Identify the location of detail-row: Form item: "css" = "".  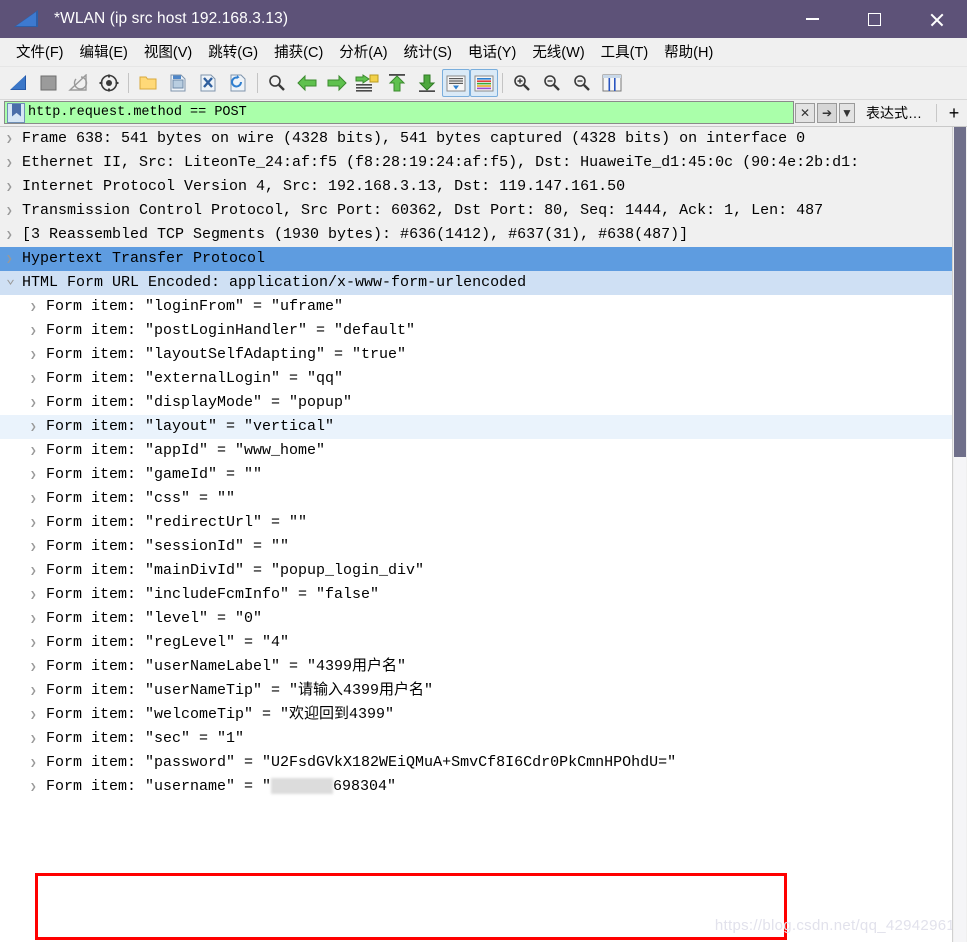
(476, 499).